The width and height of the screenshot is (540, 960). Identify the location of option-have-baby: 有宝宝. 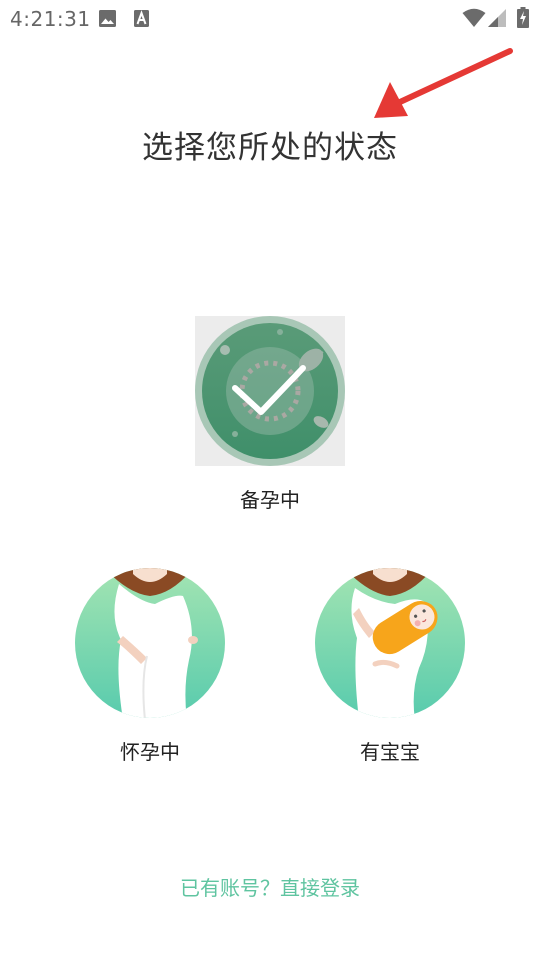
(390, 666).